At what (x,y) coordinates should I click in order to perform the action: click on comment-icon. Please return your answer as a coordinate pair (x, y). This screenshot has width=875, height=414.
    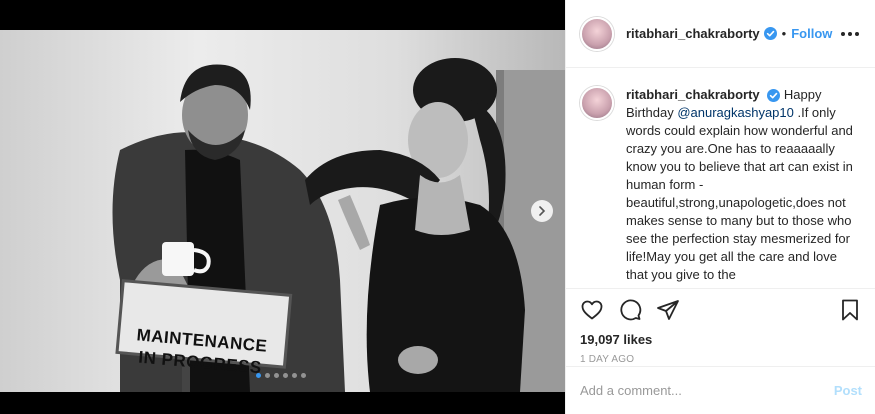
    Looking at the image, I should click on (630, 310).